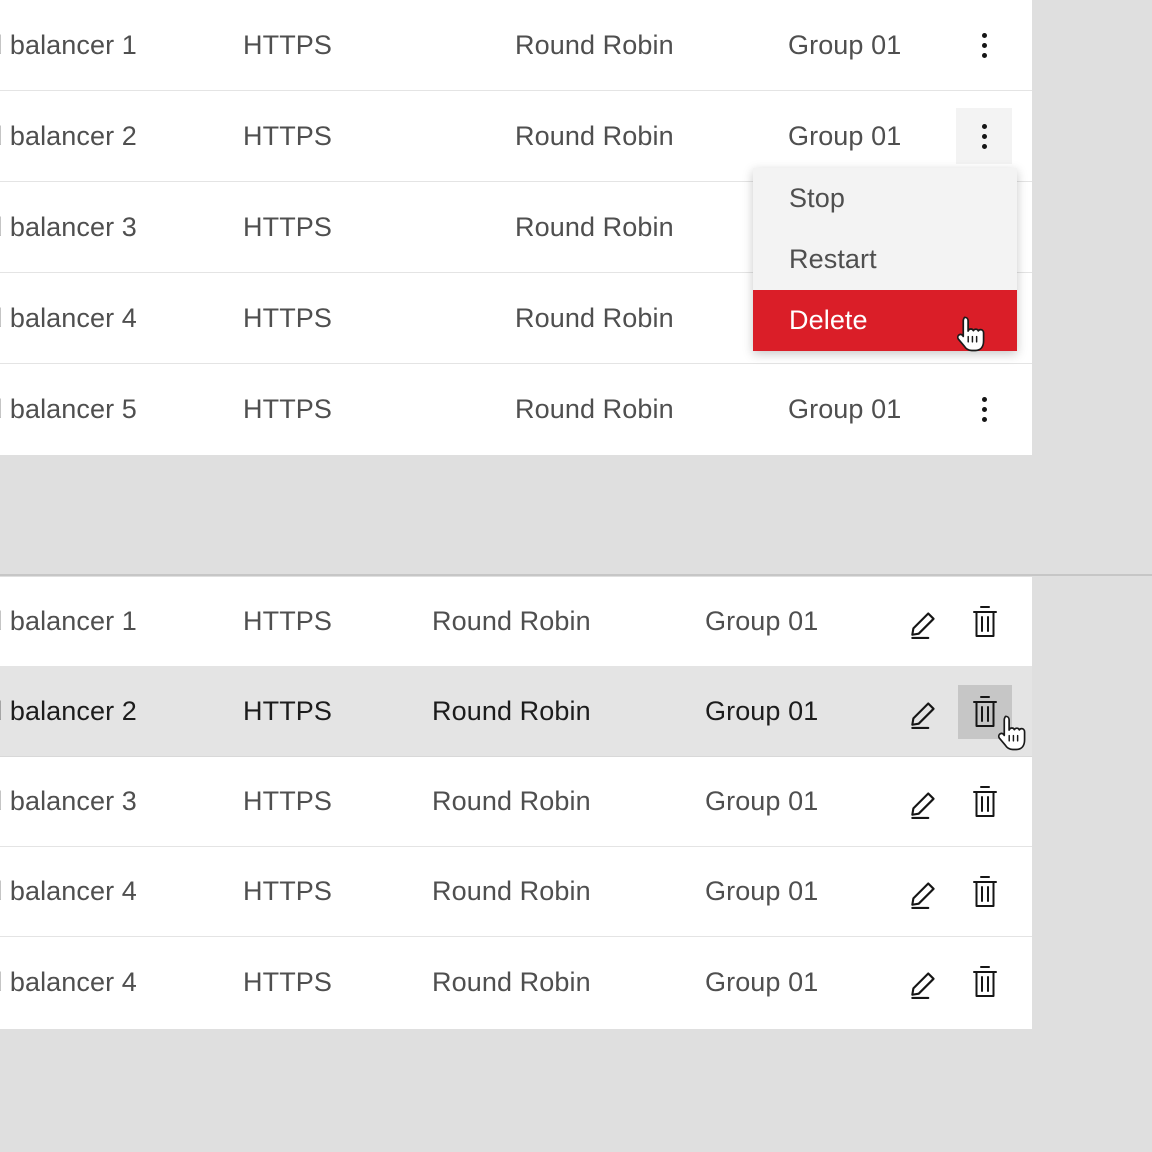 This screenshot has height=1152, width=1152. What do you see at coordinates (885, 320) in the screenshot?
I see `menu-item-delete: Delete` at bounding box center [885, 320].